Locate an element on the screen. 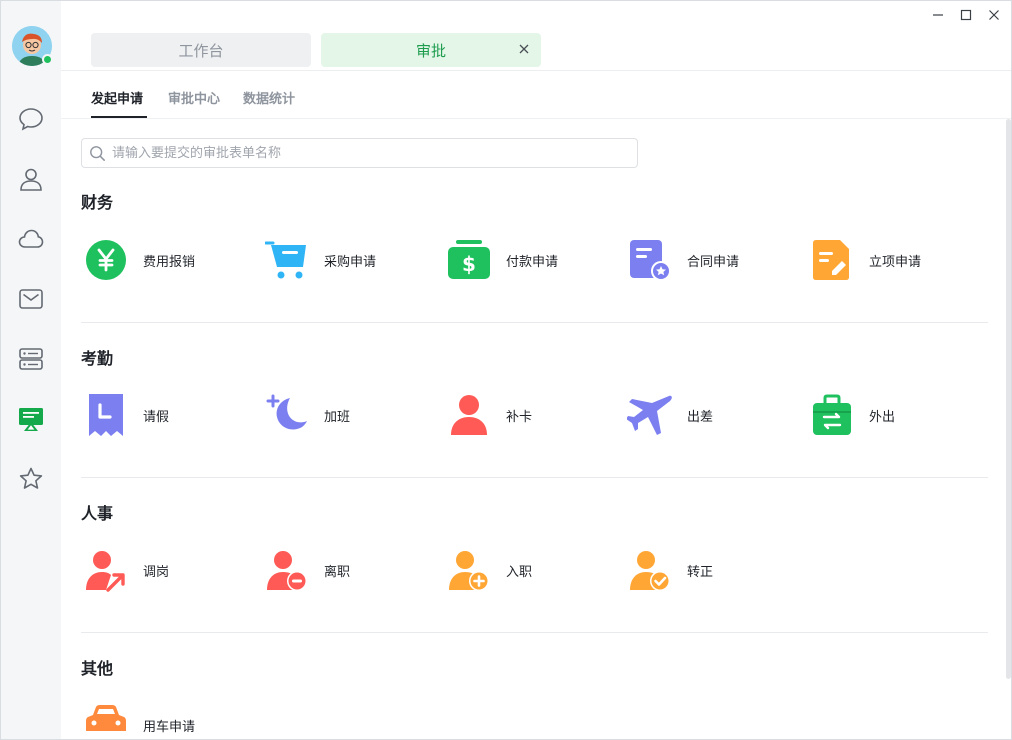 Image resolution: width=1012 pixels, height=740 pixels. section-title: 财务 is located at coordinates (97, 202).